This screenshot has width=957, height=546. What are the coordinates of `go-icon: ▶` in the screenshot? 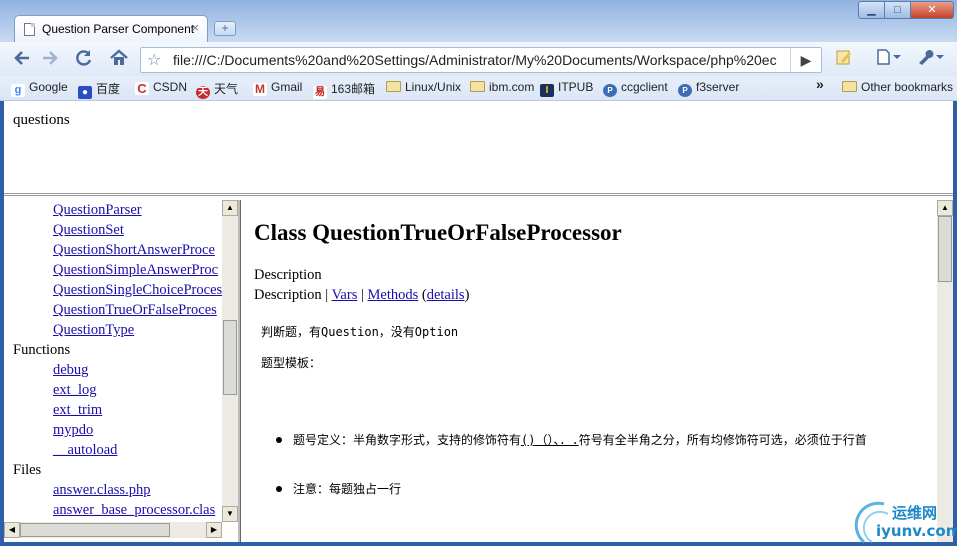 It's located at (805, 60).